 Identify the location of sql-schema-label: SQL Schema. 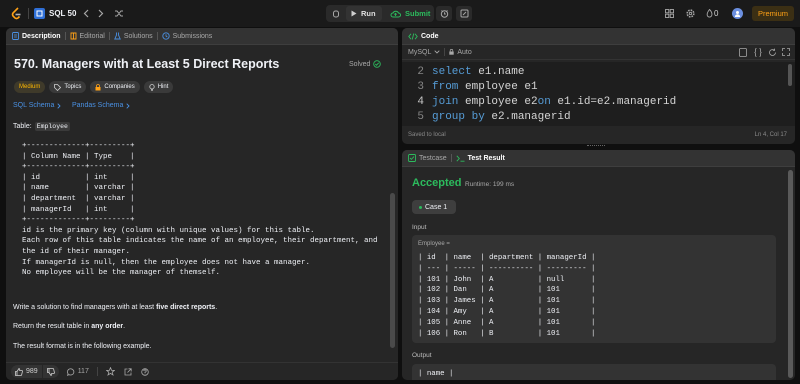
(34, 105).